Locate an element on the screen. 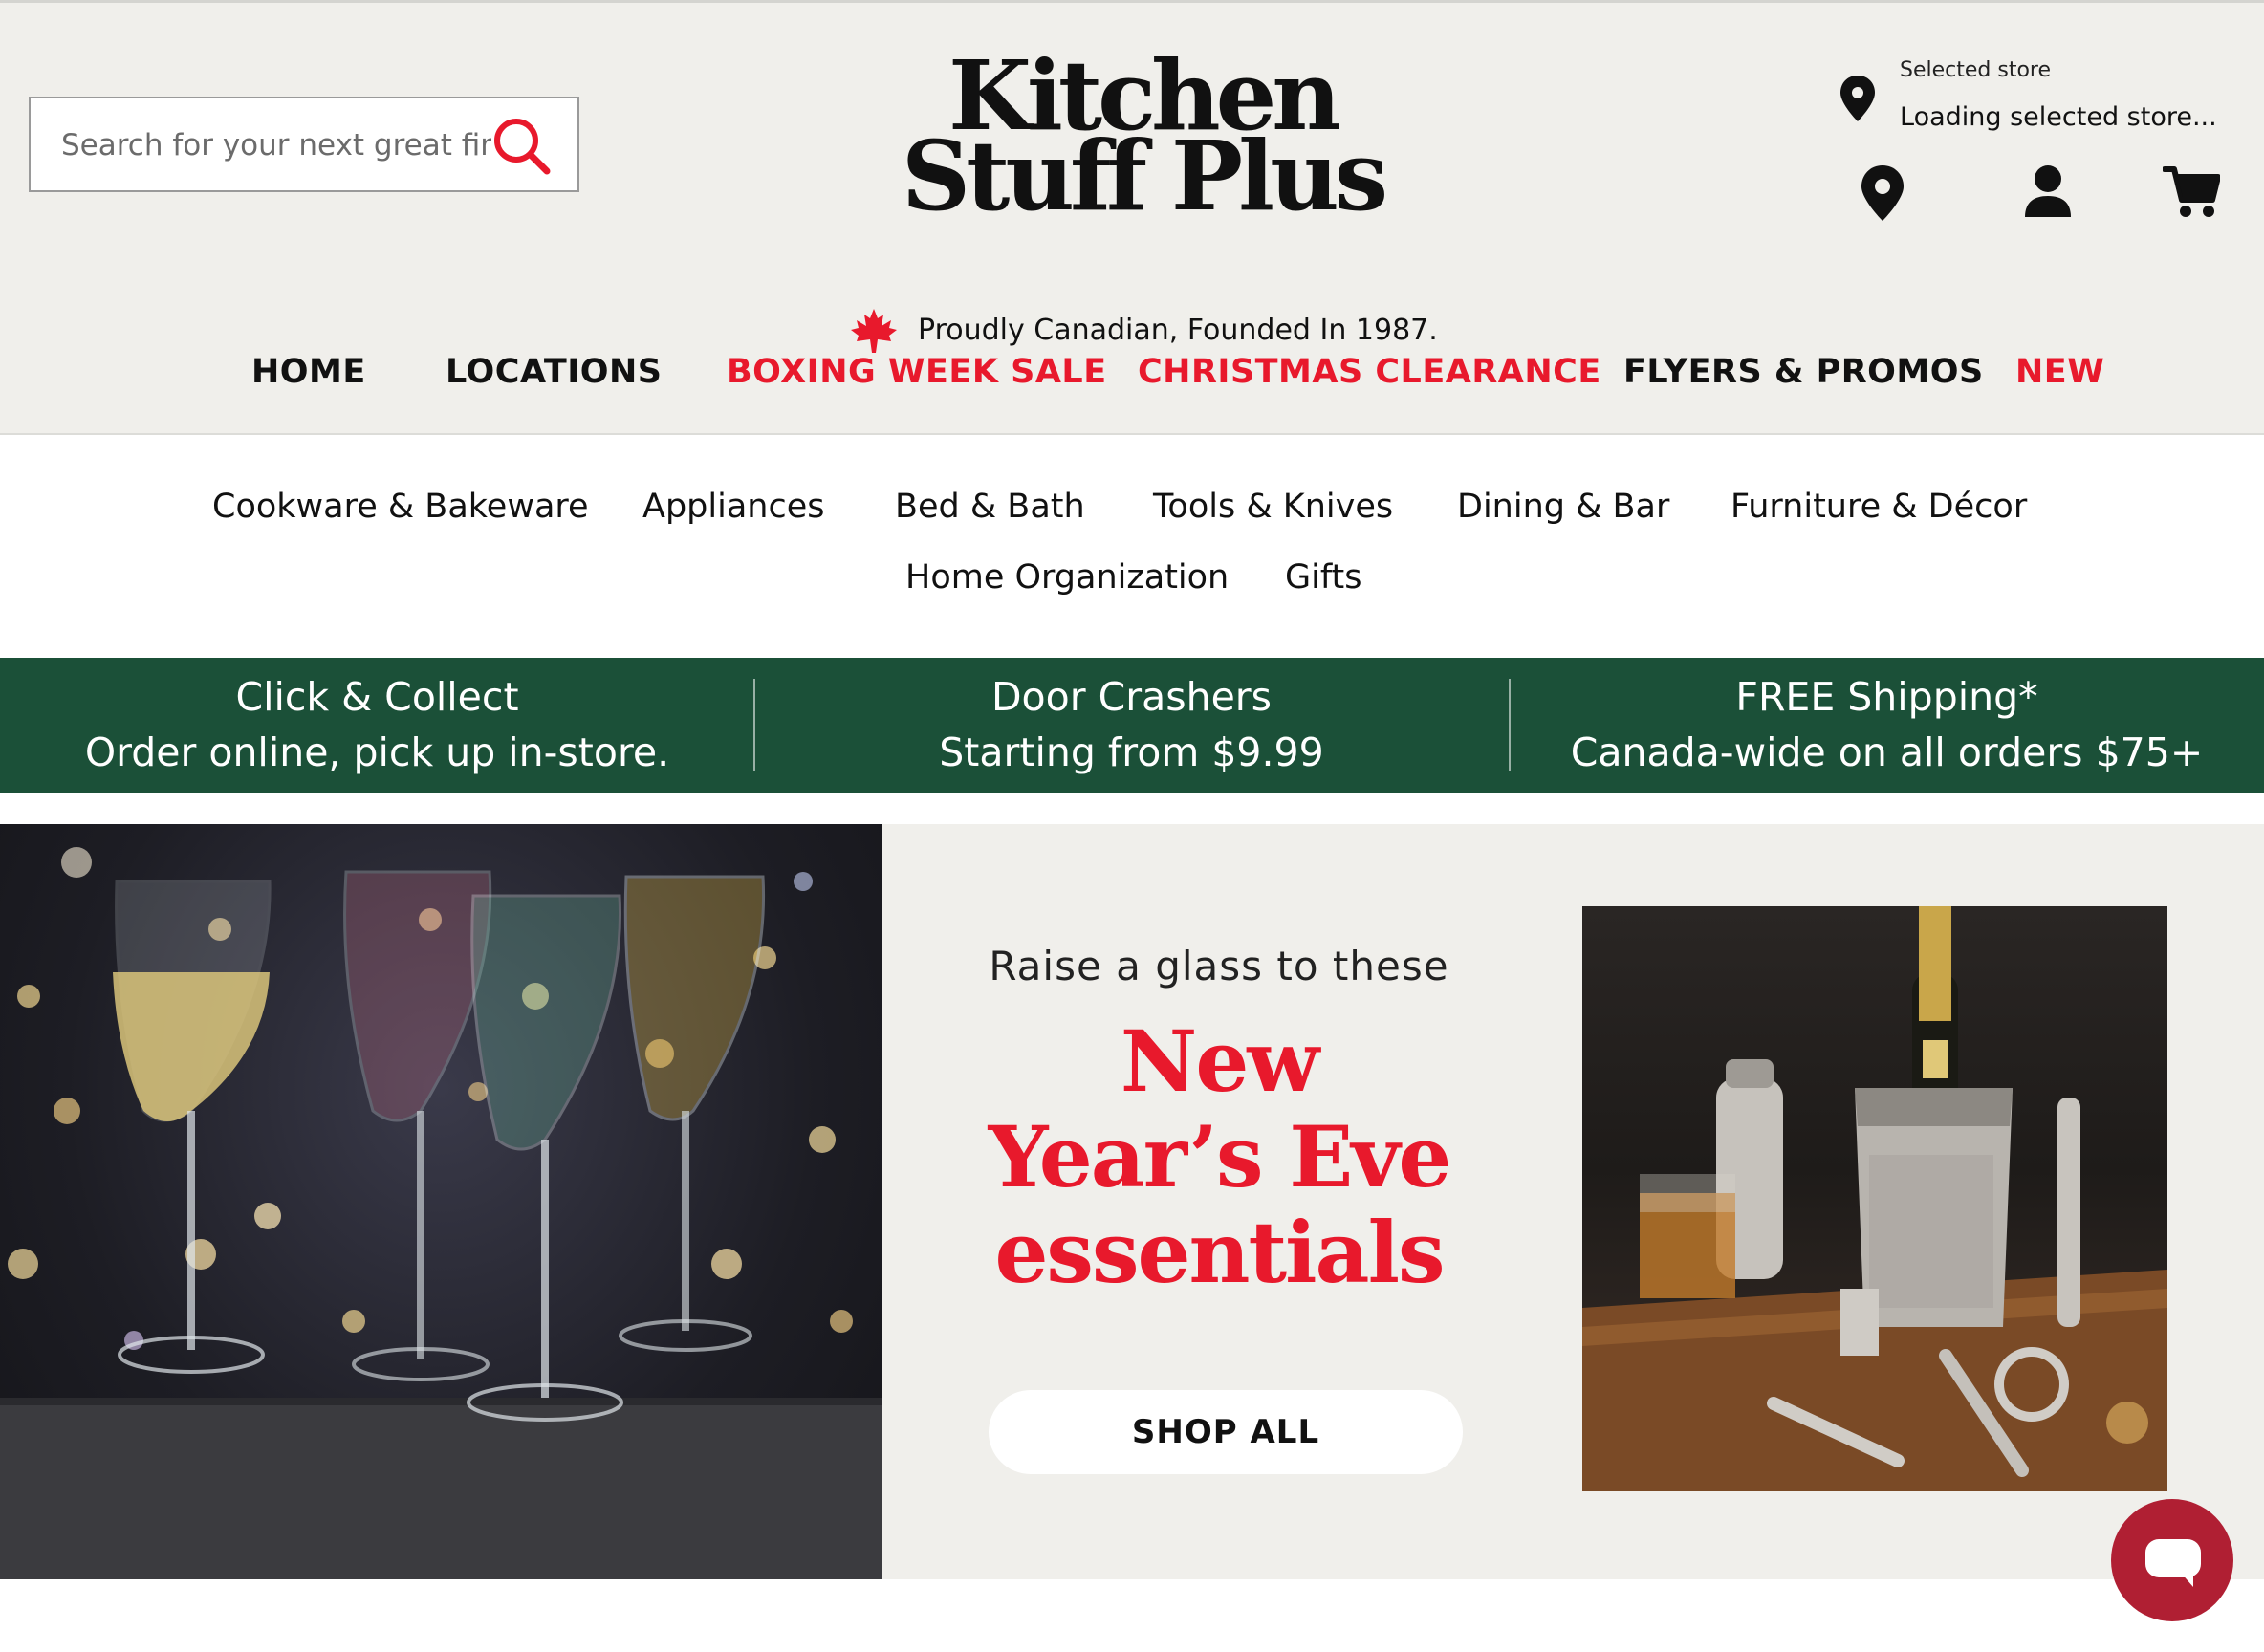 The image size is (2264, 1652). promo-title: Click & Collect is located at coordinates (377, 697).